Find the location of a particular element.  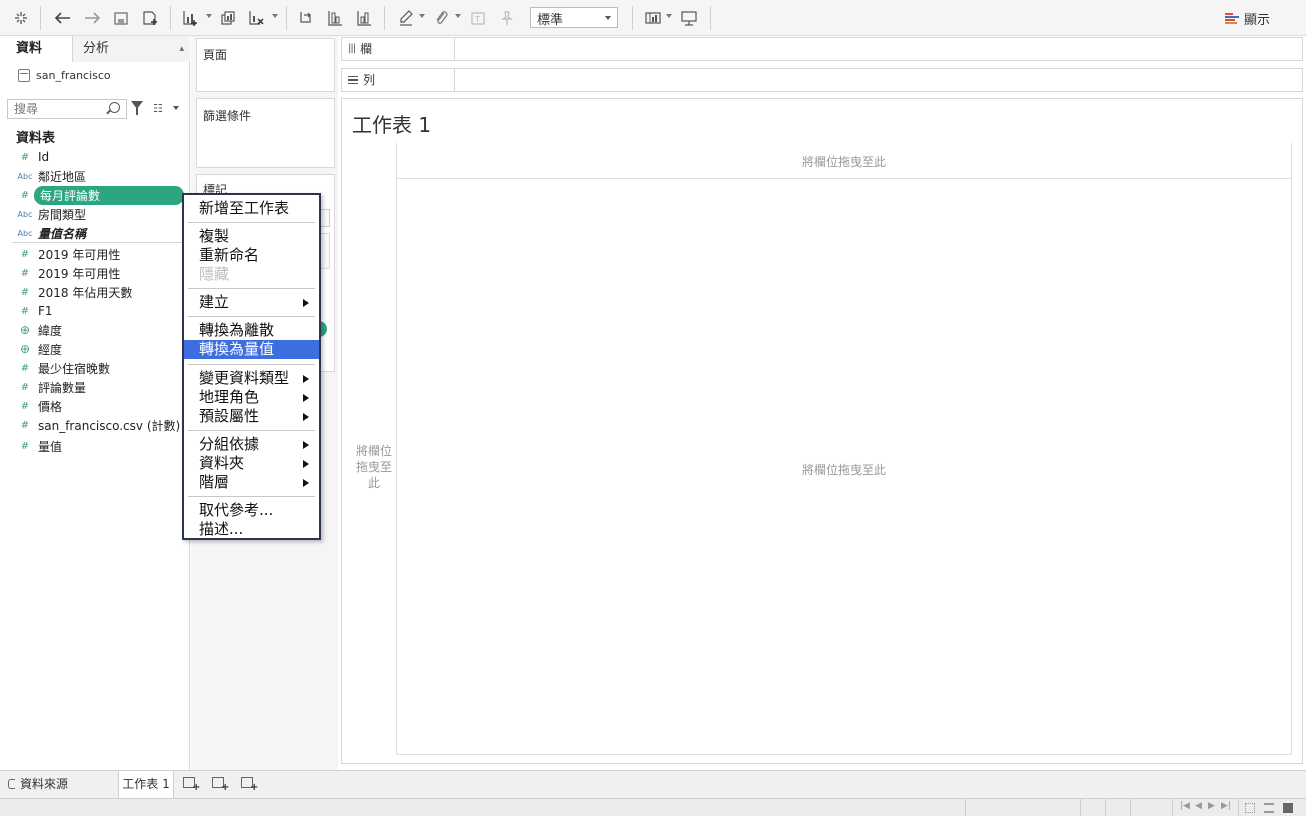

menu-item-folders: 資料夾 is located at coordinates (251, 463).